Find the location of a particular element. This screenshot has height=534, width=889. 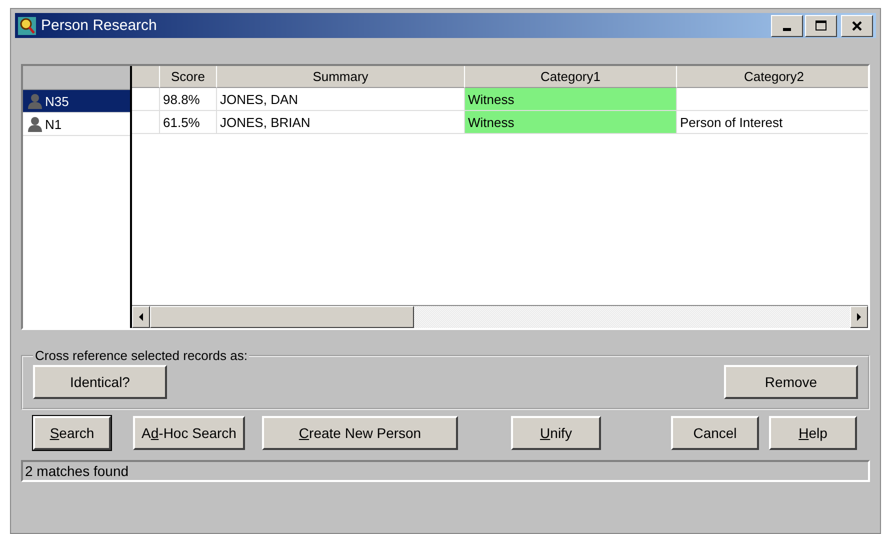

maximize-icon is located at coordinates (821, 26).